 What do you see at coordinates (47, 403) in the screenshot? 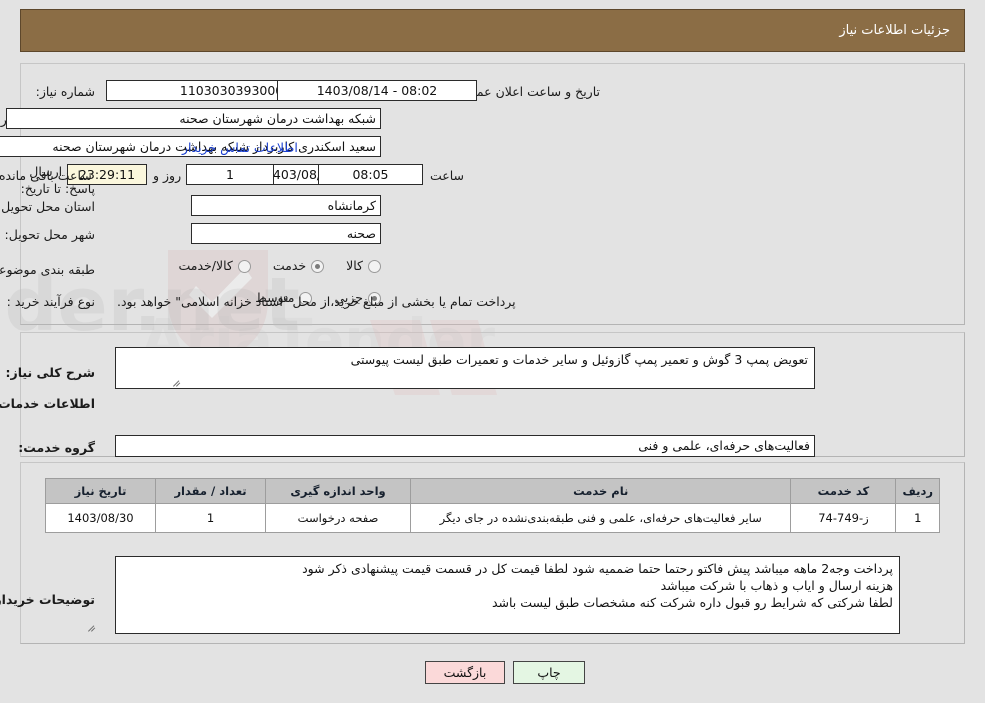
I see `service-section-title: اطلاعات خدمات مورد نیاز` at bounding box center [47, 403].